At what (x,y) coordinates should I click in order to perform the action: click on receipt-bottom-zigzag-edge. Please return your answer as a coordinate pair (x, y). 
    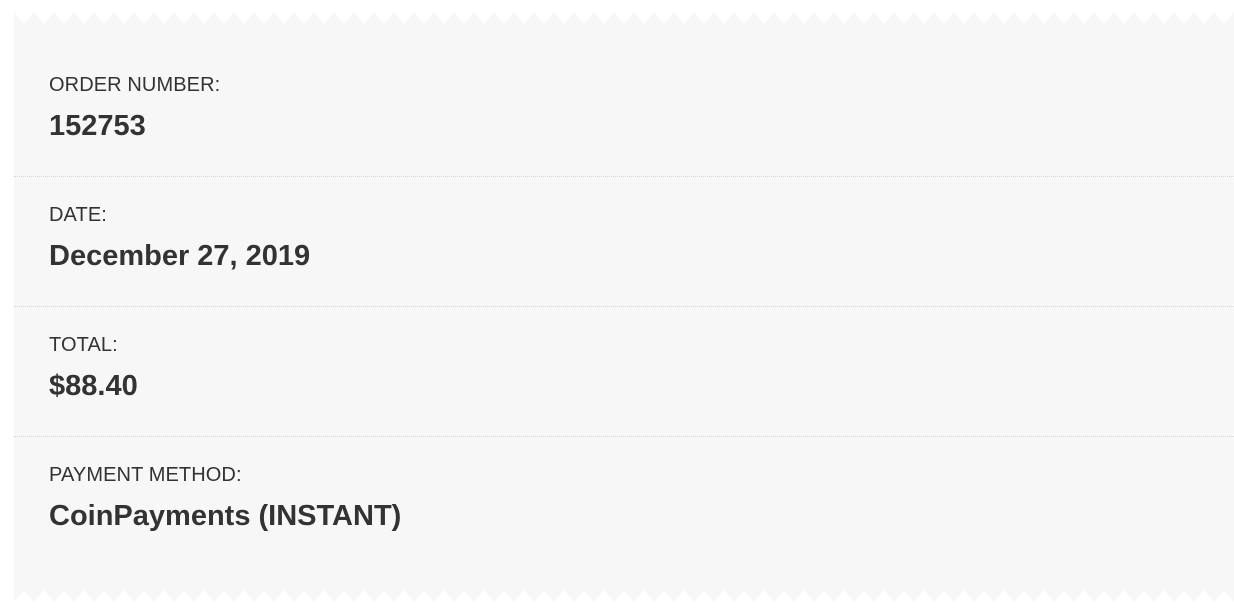
    Looking at the image, I should click on (624, 595).